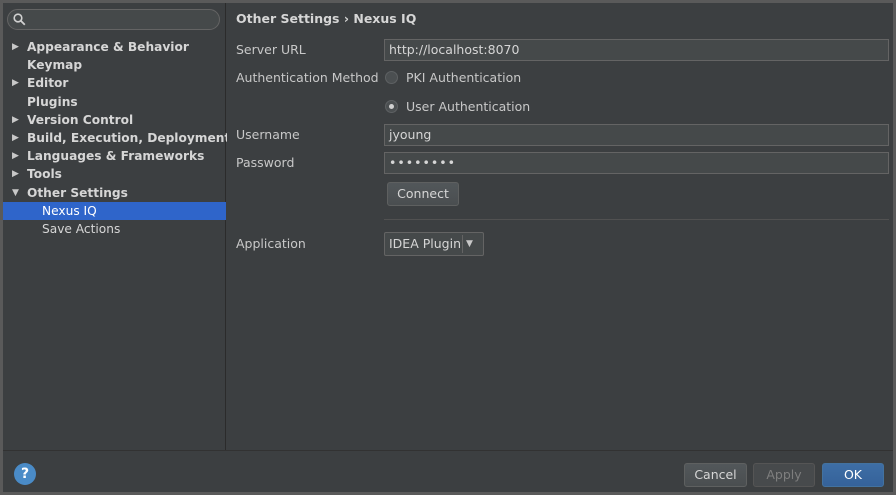 The height and width of the screenshot is (495, 896). I want to click on cancel-button: Cancel, so click(715, 475).